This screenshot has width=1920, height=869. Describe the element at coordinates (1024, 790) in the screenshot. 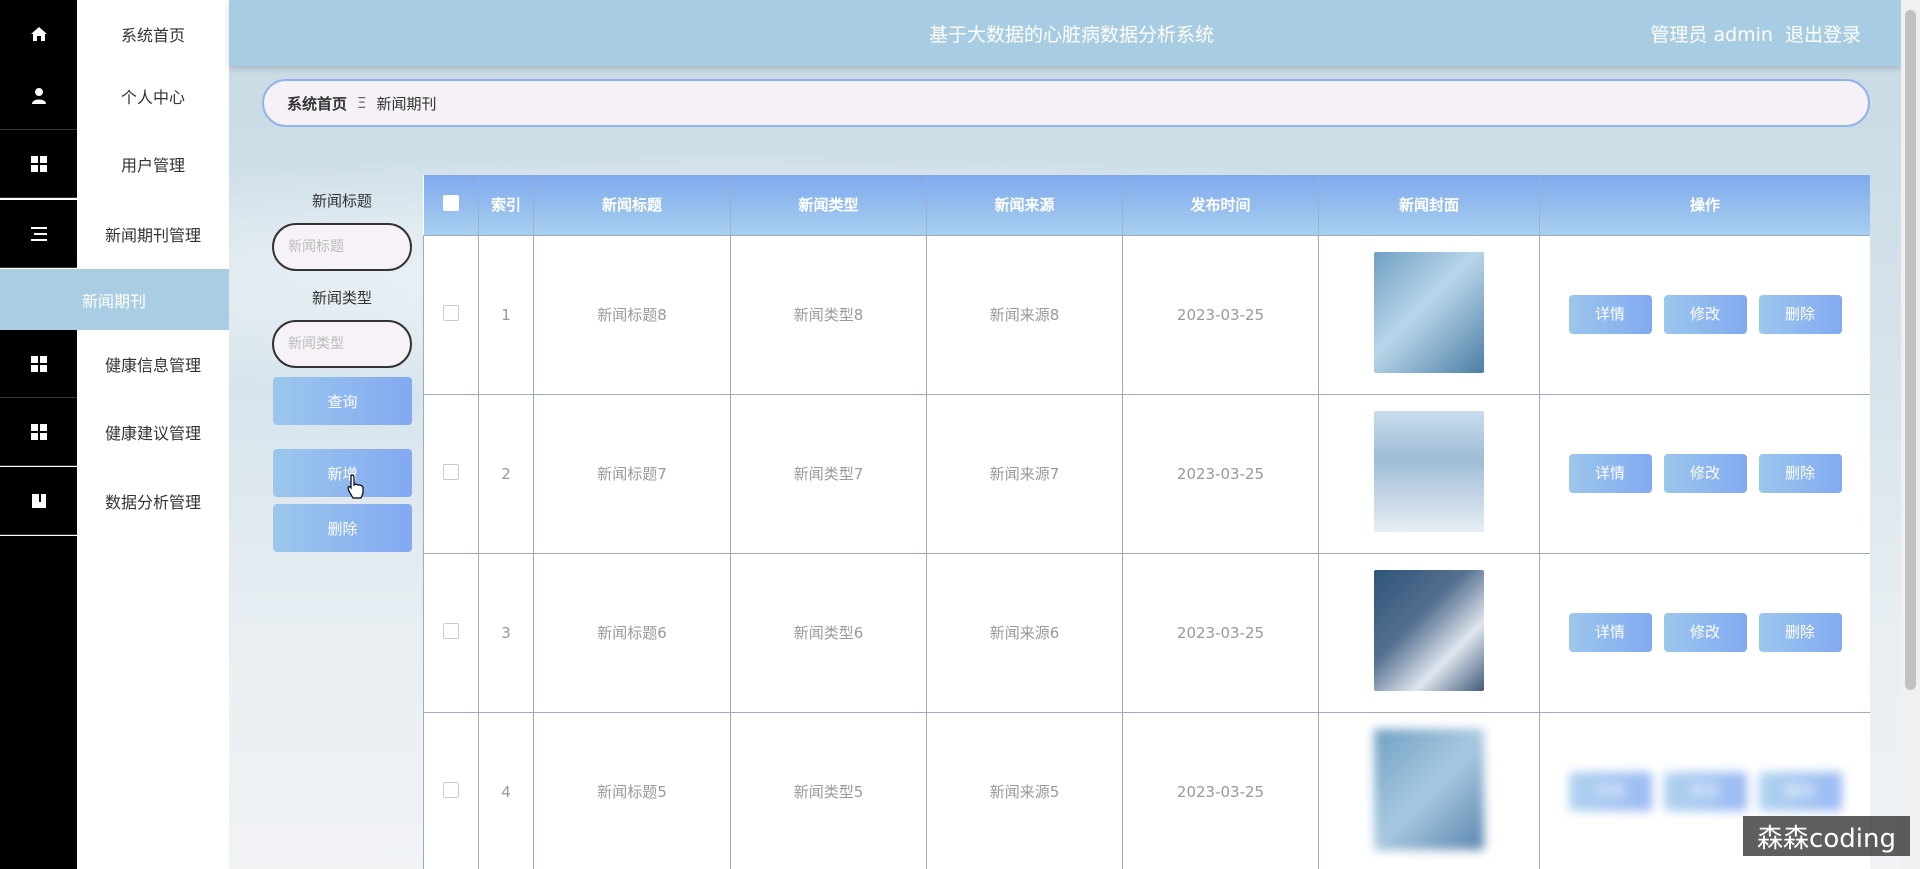

I see `source-cell: 新闻来源5` at that location.